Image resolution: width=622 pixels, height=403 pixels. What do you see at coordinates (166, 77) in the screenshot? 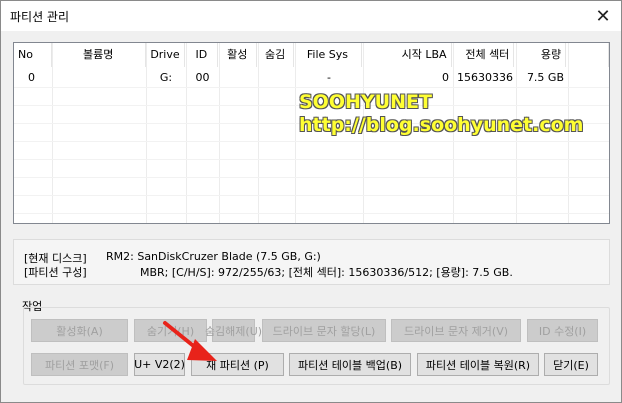
I see `cell-drive: G:` at bounding box center [166, 77].